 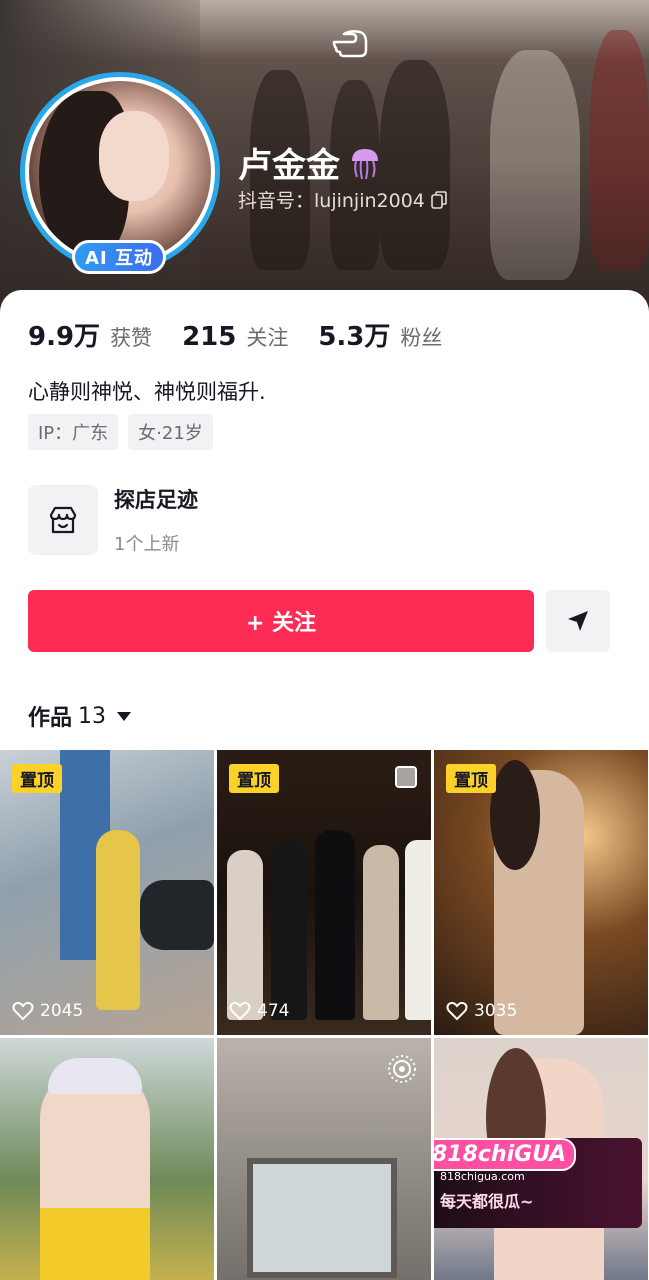 What do you see at coordinates (134, 156) in the screenshot?
I see `avatar-face` at bounding box center [134, 156].